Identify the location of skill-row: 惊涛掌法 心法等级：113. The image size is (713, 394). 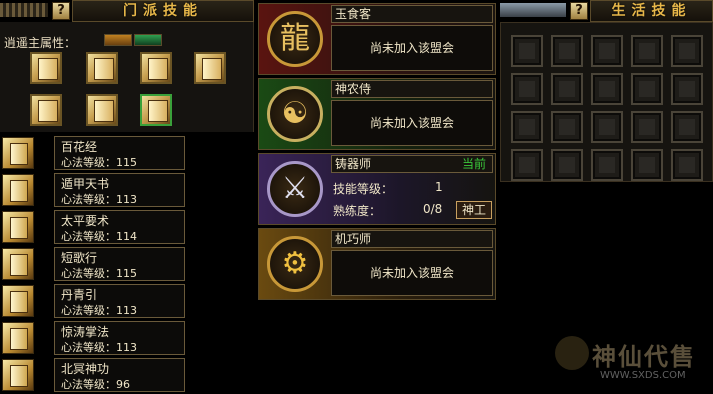
(93, 339).